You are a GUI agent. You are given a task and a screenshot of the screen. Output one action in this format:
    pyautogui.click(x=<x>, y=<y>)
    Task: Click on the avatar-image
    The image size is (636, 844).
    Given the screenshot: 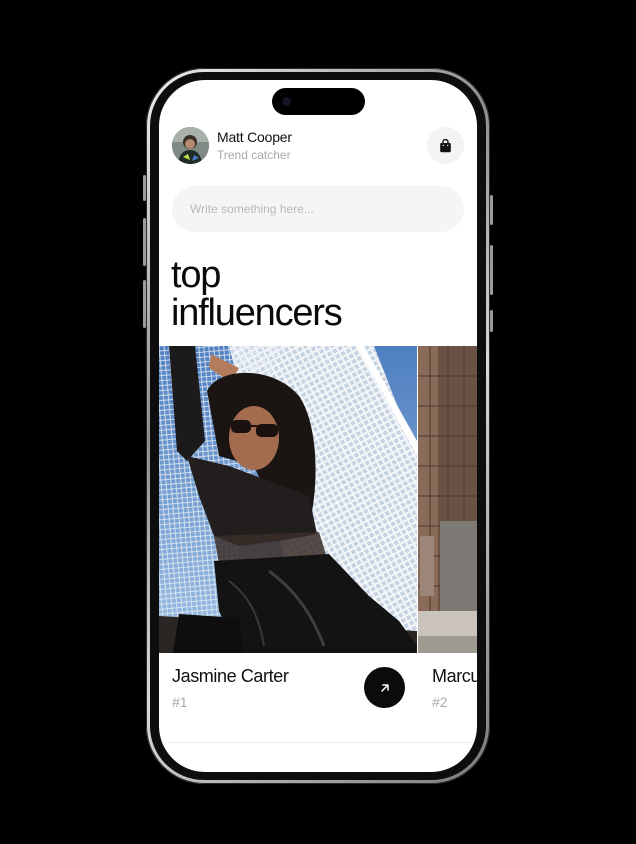 What is the action you would take?
    pyautogui.click(x=190, y=145)
    